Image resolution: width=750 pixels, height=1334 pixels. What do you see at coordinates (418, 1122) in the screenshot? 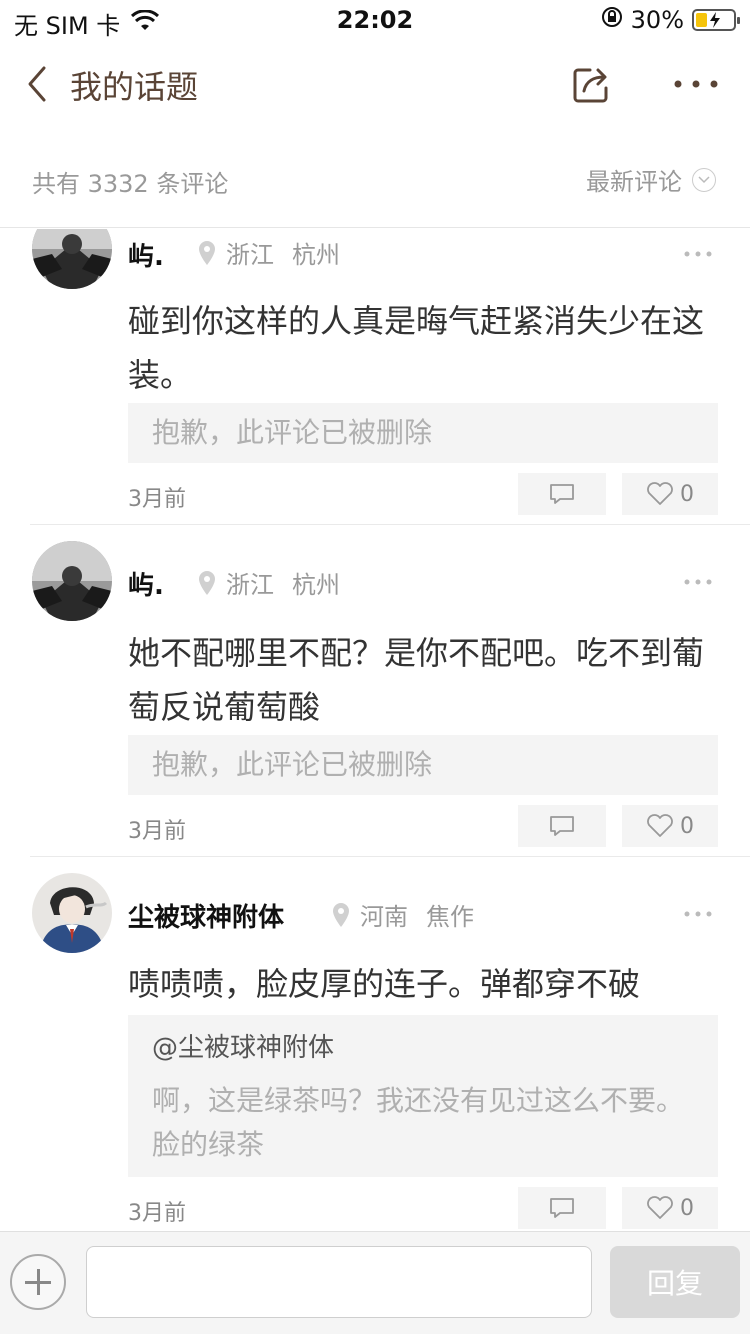
I see `quoted-text: 啊，这是绿茶吗？我还没有见过这么不要。脸的绿茶` at bounding box center [418, 1122].